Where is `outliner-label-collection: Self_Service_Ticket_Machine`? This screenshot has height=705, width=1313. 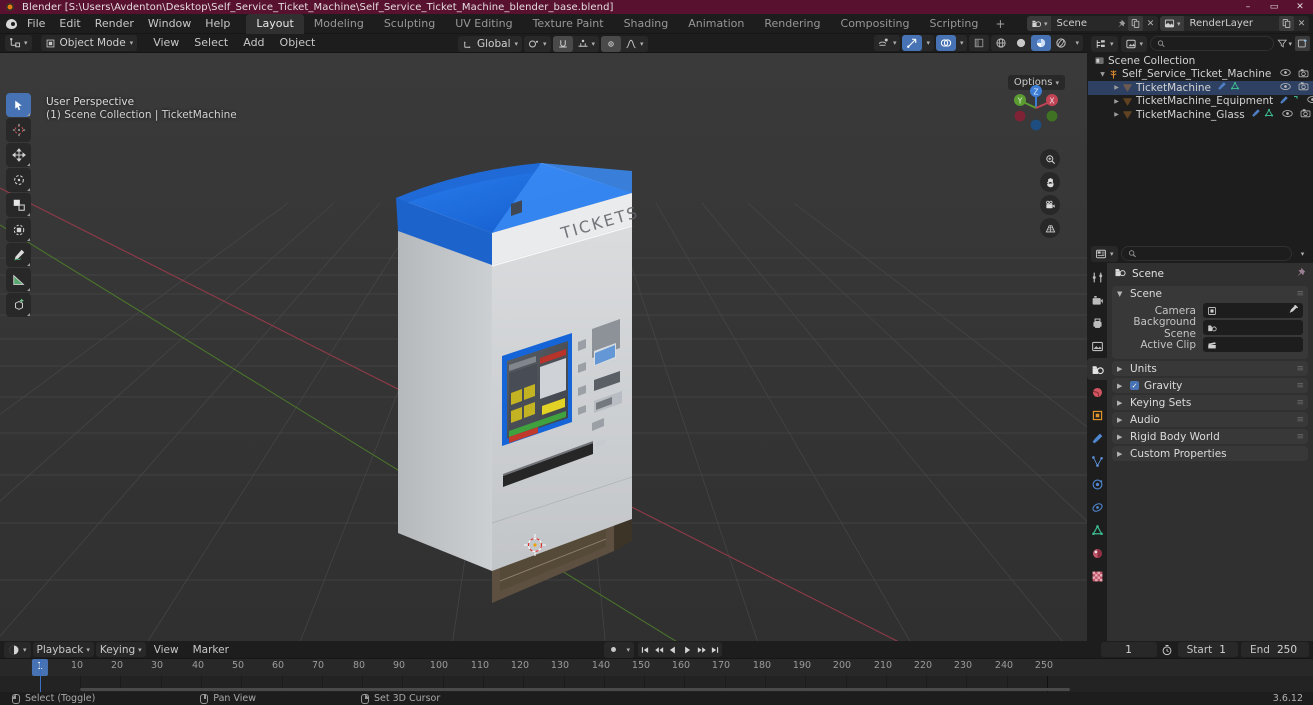 outliner-label-collection: Self_Service_Ticket_Machine is located at coordinates (1196, 74).